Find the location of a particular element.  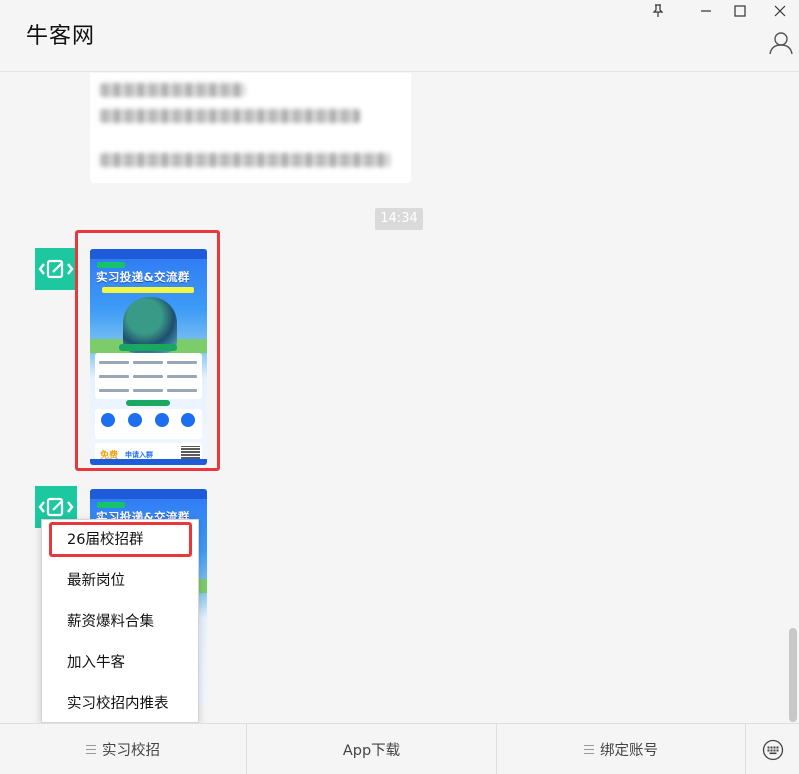

nowcoder-logo-icon is located at coordinates (56, 269).